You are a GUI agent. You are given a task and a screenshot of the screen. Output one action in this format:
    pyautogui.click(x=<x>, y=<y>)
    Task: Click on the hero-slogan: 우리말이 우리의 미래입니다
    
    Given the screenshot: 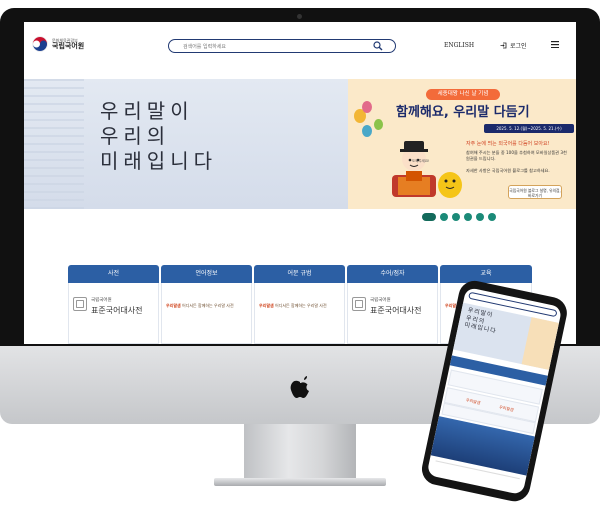 What is the action you would take?
    pyautogui.click(x=158, y=136)
    